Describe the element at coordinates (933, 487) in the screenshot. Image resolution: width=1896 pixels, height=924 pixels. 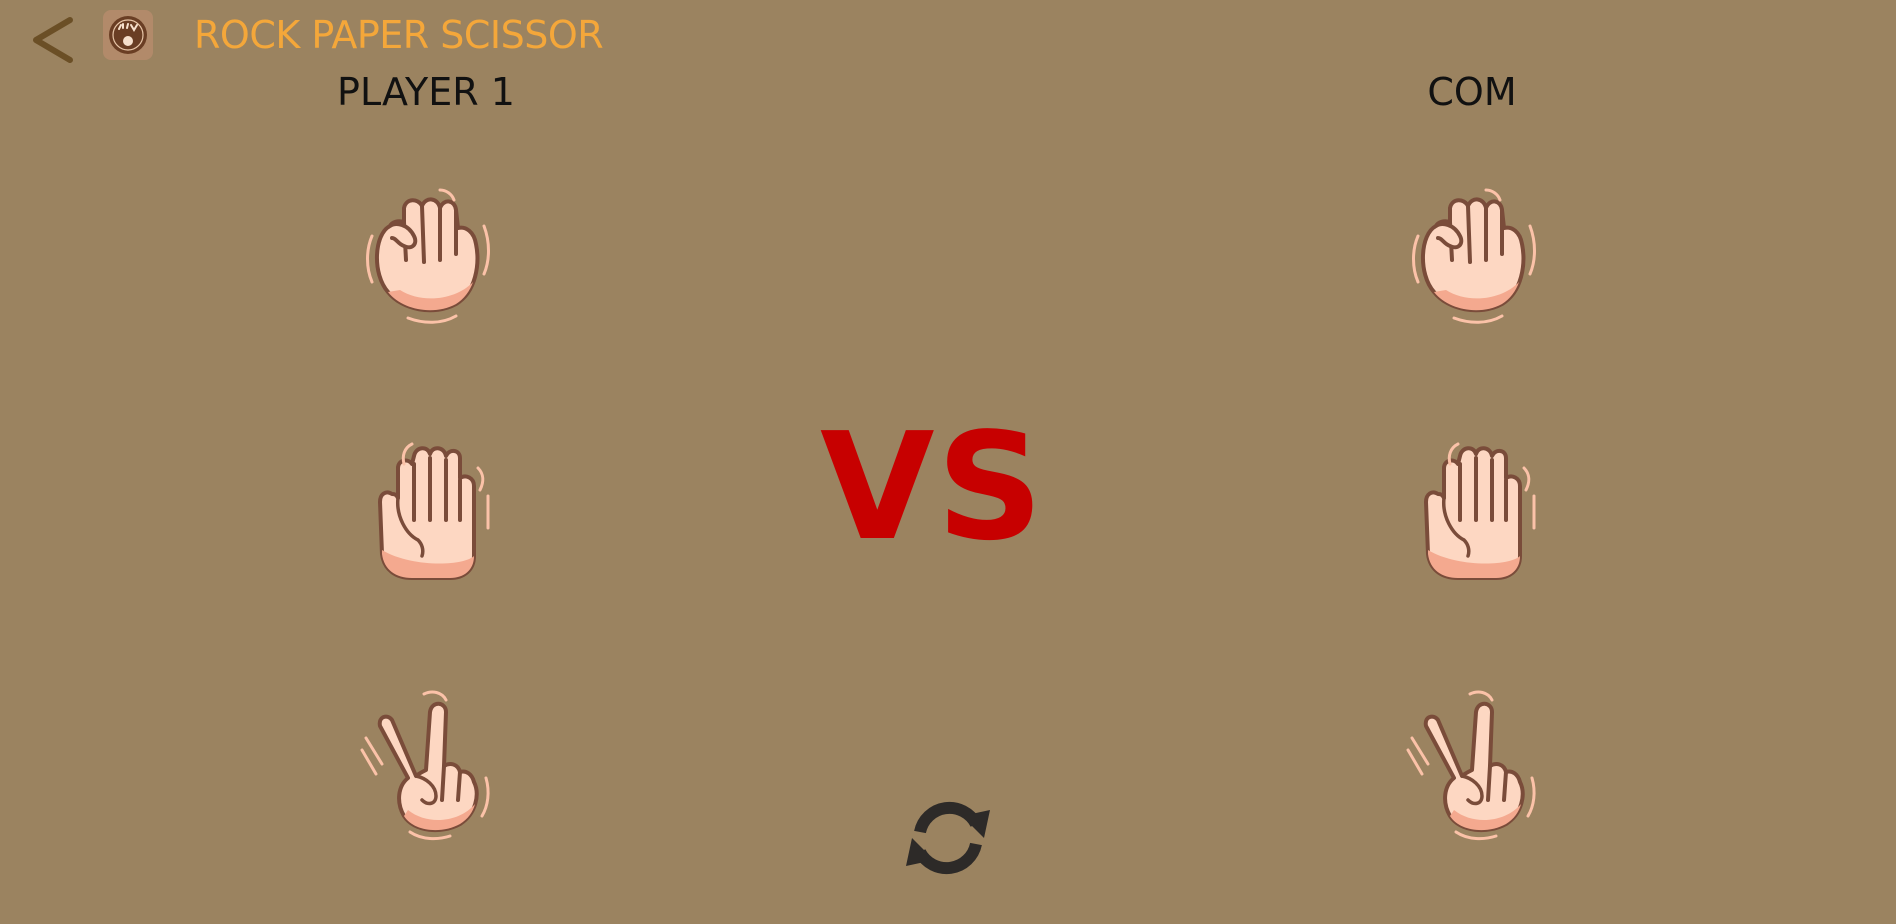
I see `vs-label: VS` at that location.